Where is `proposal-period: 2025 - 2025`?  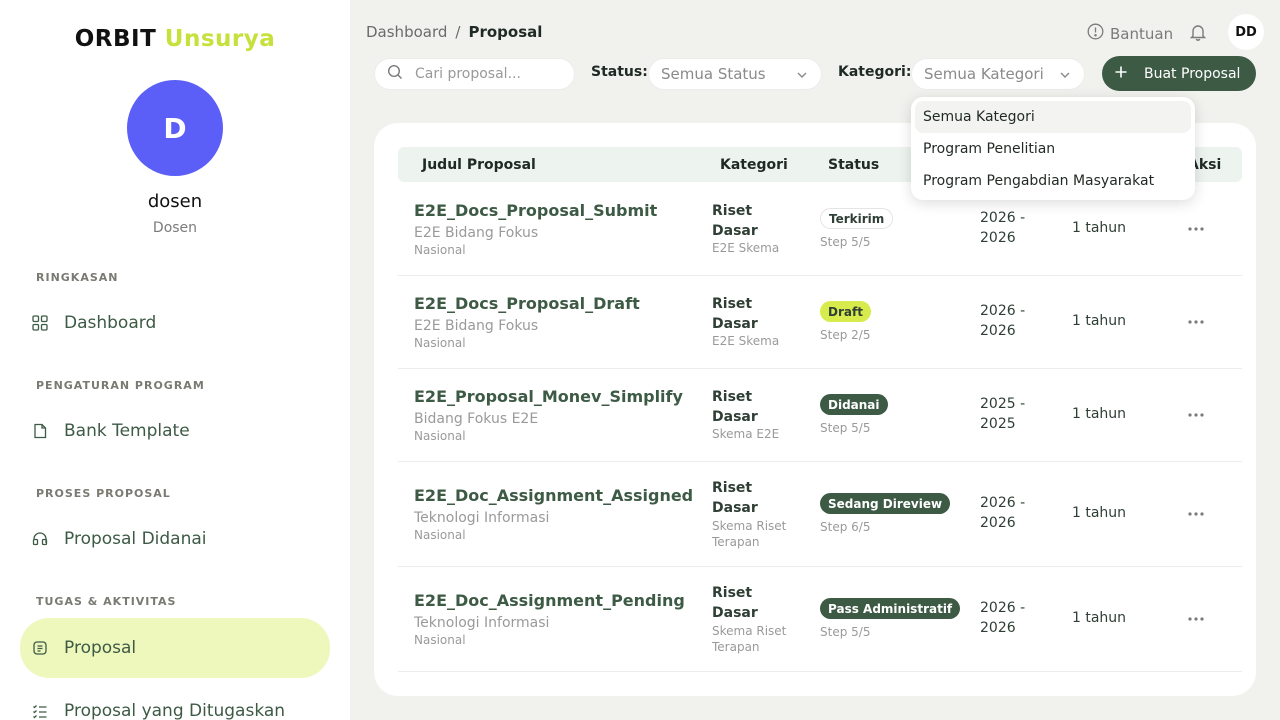 proposal-period: 2025 - 2025 is located at coordinates (1003, 414).